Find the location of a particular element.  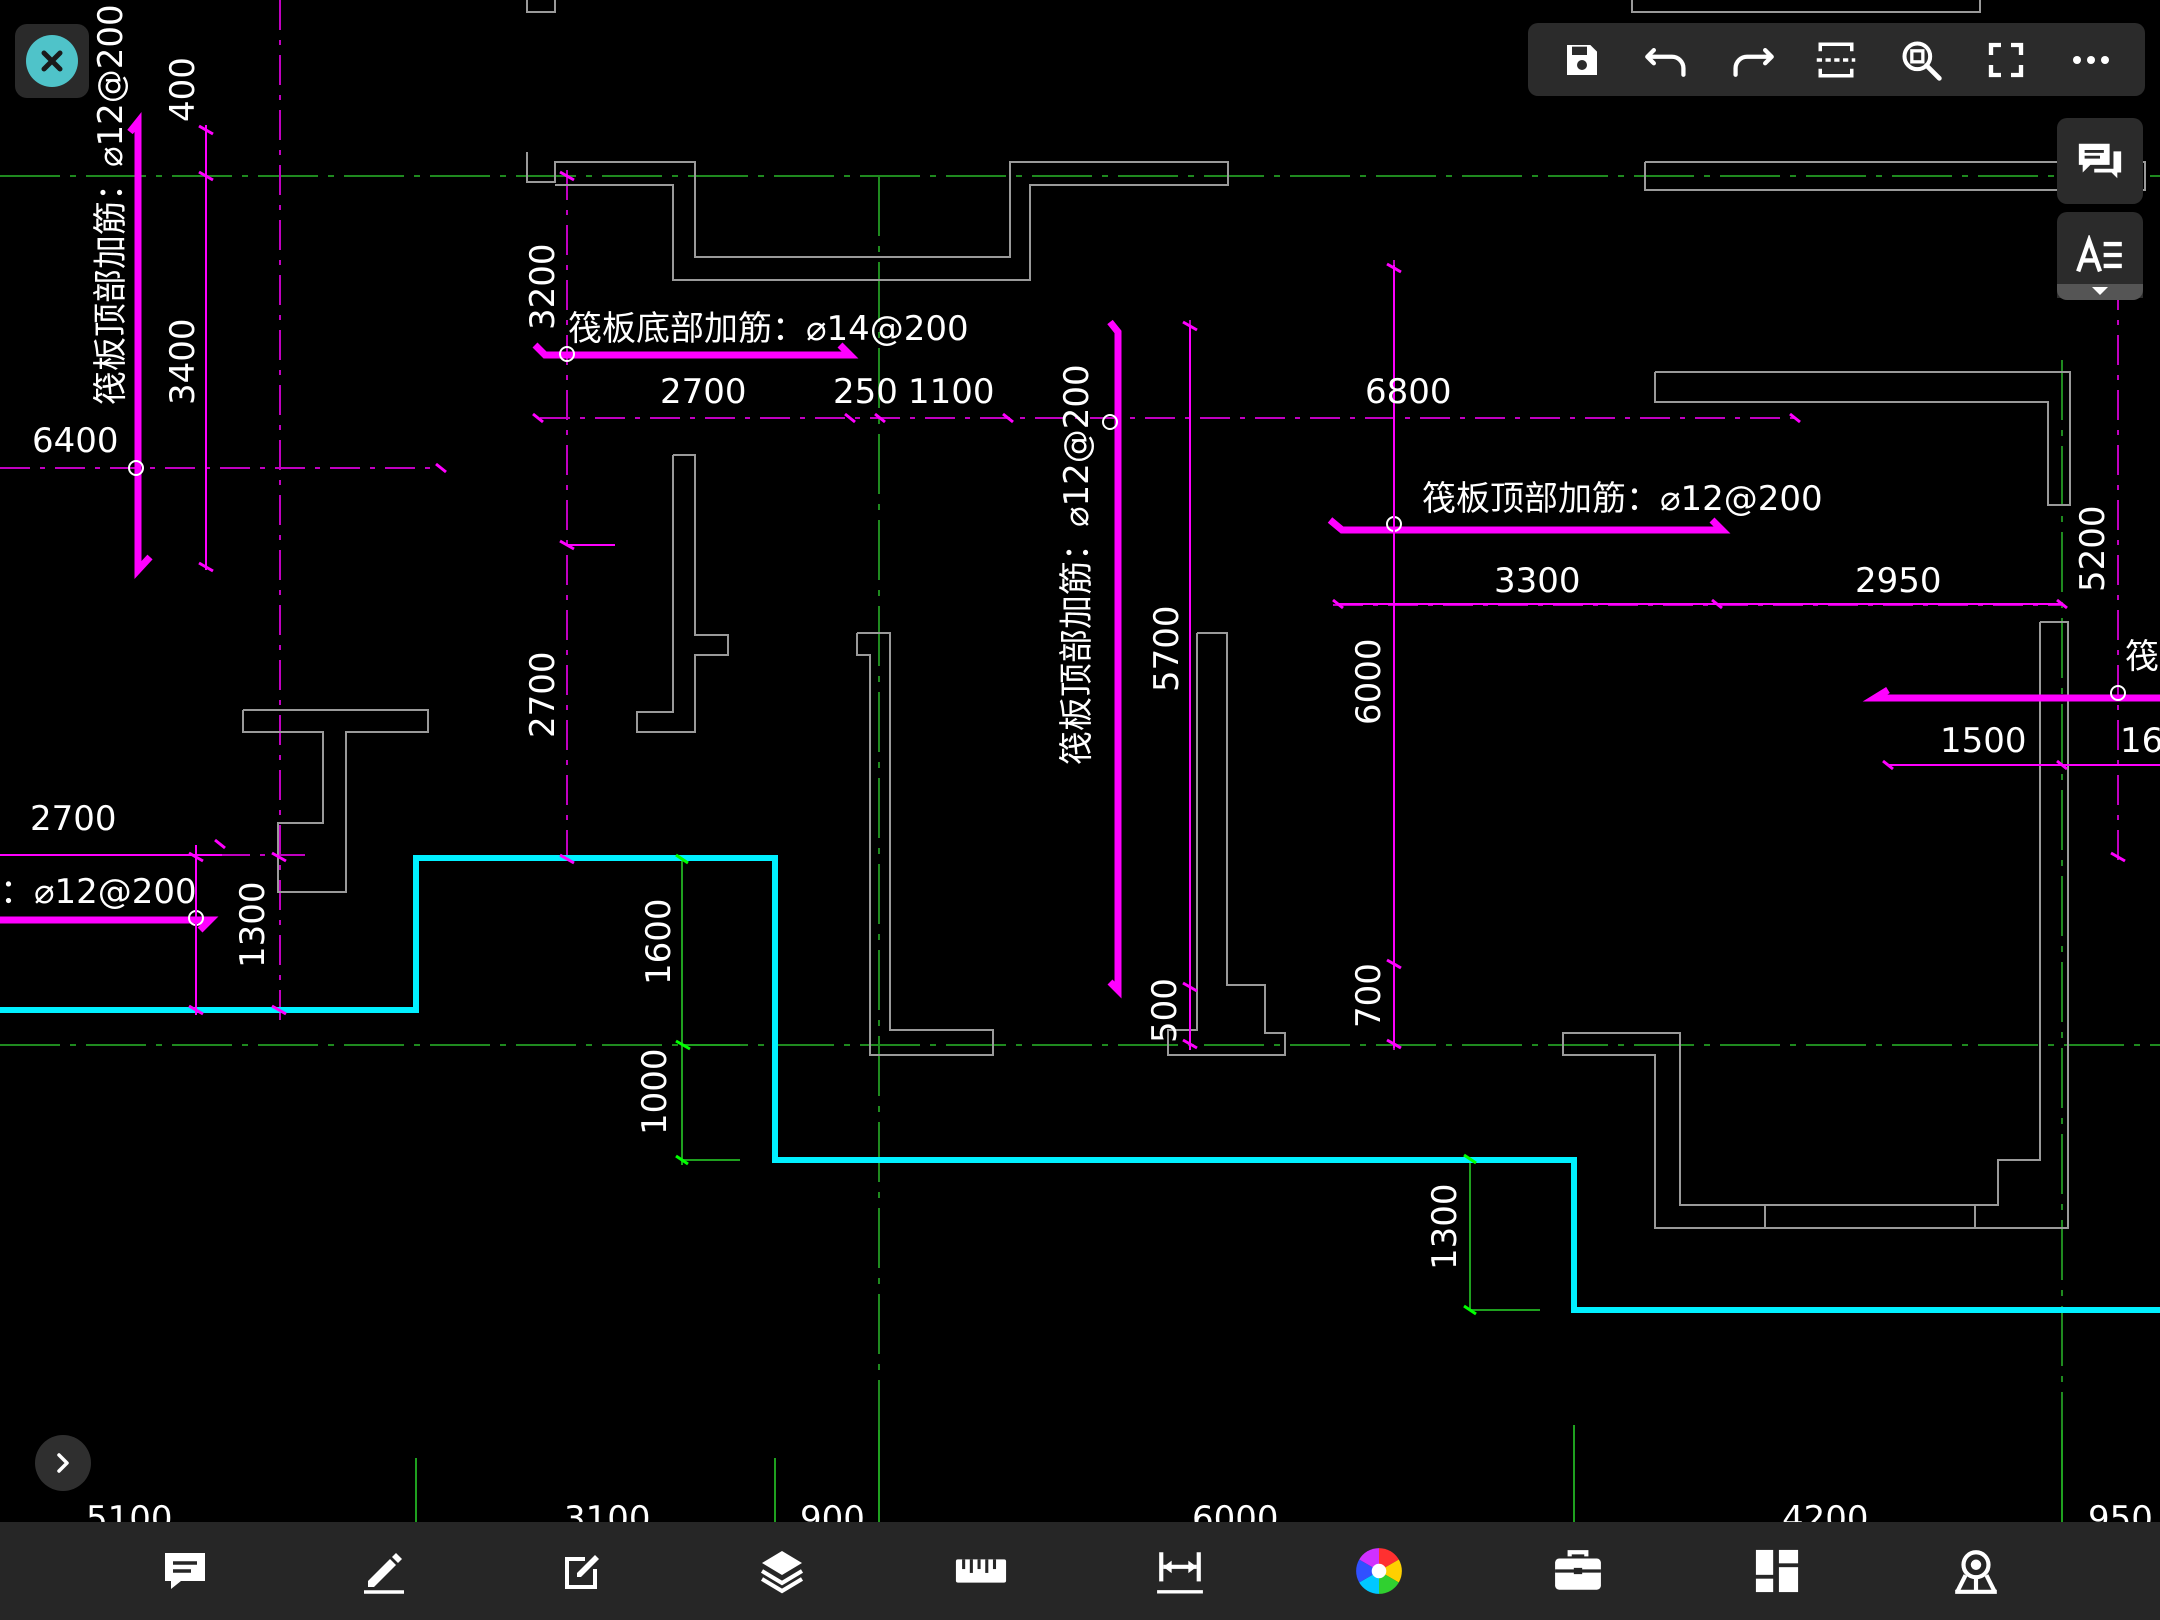

dimension-text: 3400 is located at coordinates (183, 361).